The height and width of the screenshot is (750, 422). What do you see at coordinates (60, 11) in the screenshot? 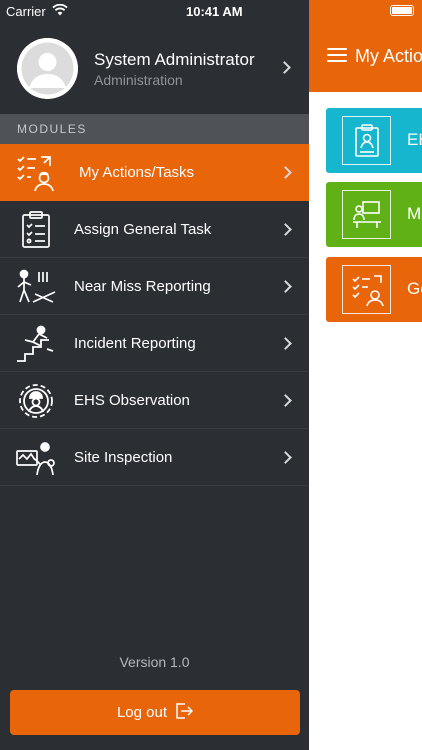
I see `wifi-icon` at bounding box center [60, 11].